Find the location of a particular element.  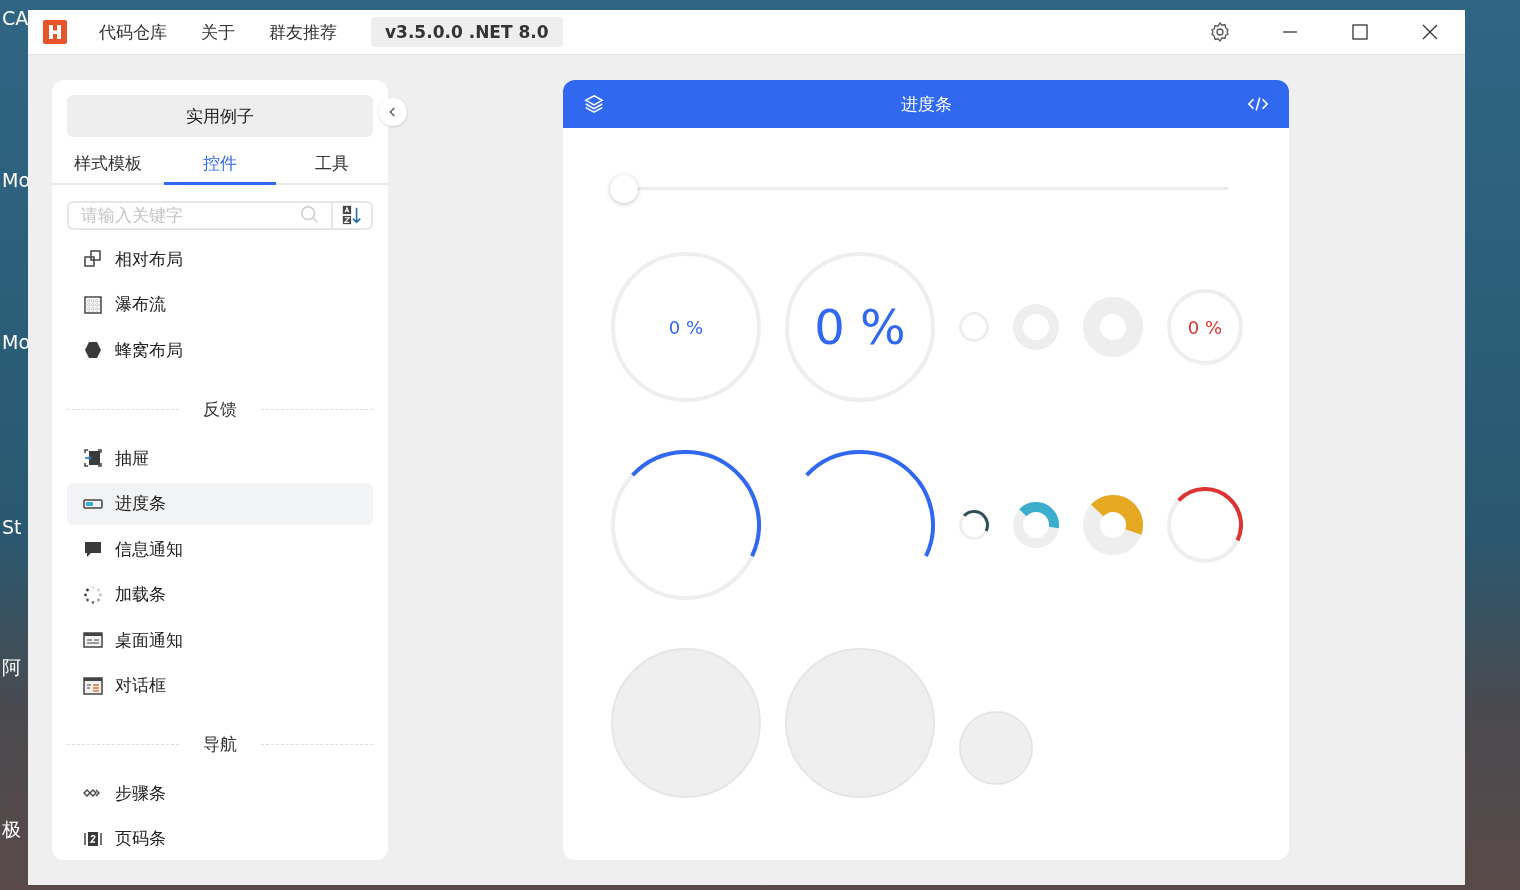

sort-button is located at coordinates (352, 215).